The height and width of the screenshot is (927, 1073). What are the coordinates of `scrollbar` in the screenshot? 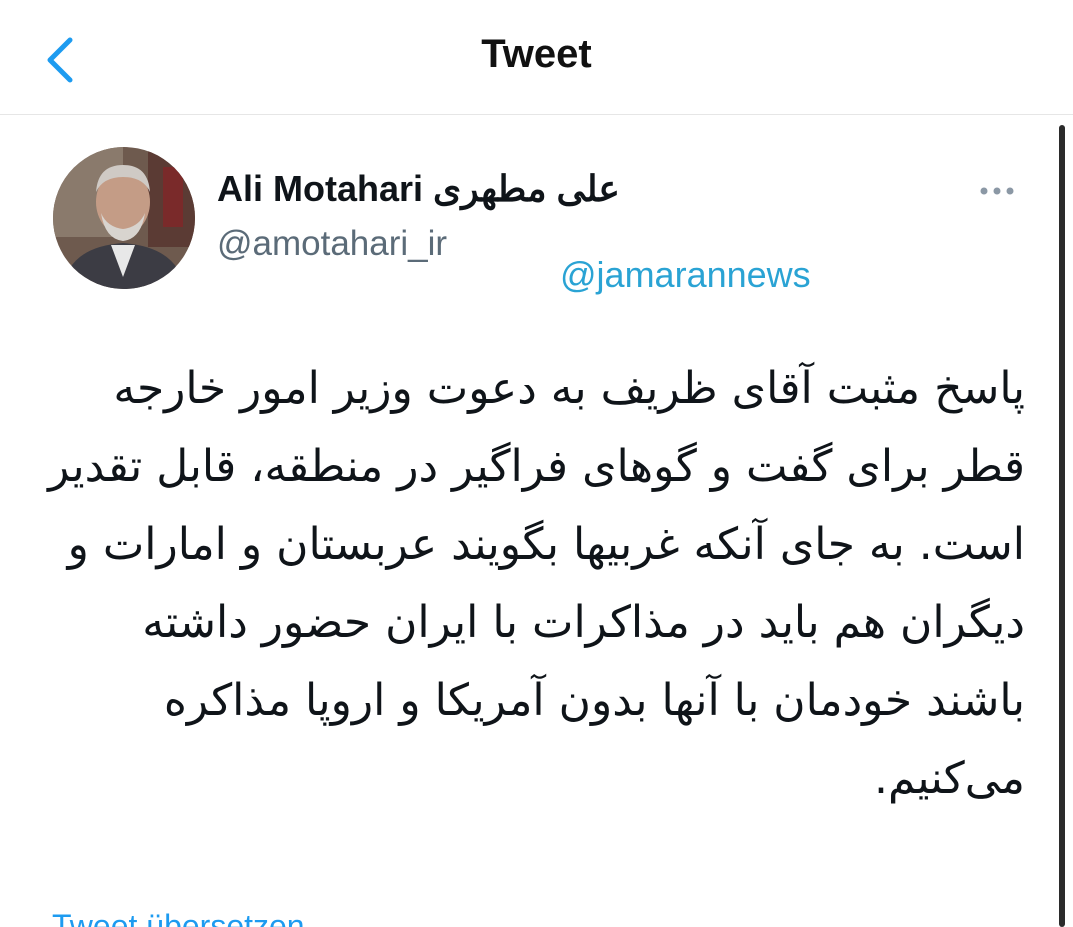 It's located at (1062, 526).